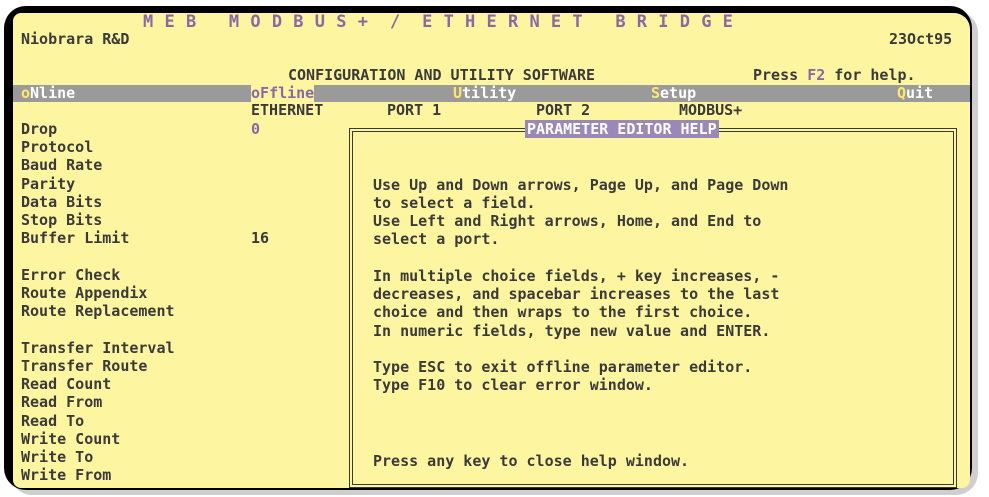 This screenshot has width=989, height=497. I want to click on field-buffer-limit-value: 16, so click(260, 238).